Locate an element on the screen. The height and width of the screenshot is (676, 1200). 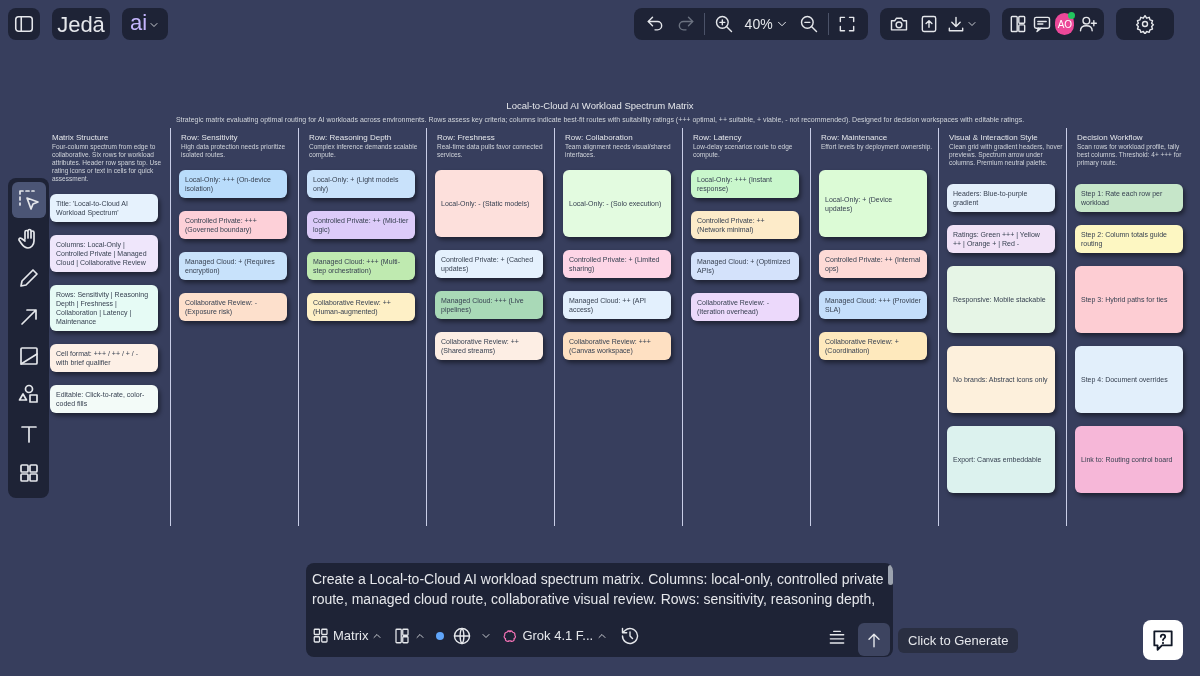
select-tool is located at coordinates (28, 200).